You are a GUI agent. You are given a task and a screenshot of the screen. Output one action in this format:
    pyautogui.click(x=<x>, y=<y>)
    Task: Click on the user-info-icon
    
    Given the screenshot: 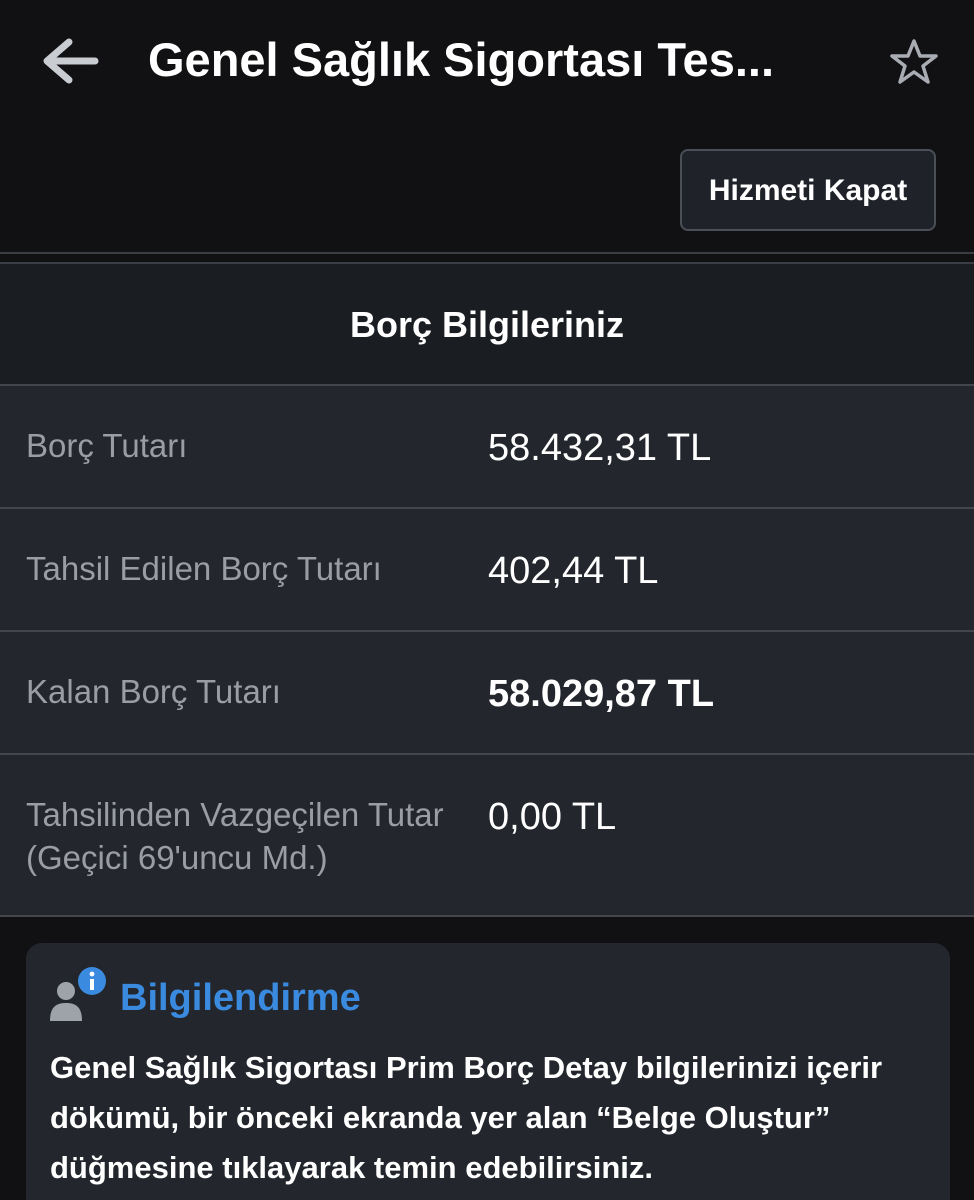 What is the action you would take?
    pyautogui.click(x=78, y=994)
    